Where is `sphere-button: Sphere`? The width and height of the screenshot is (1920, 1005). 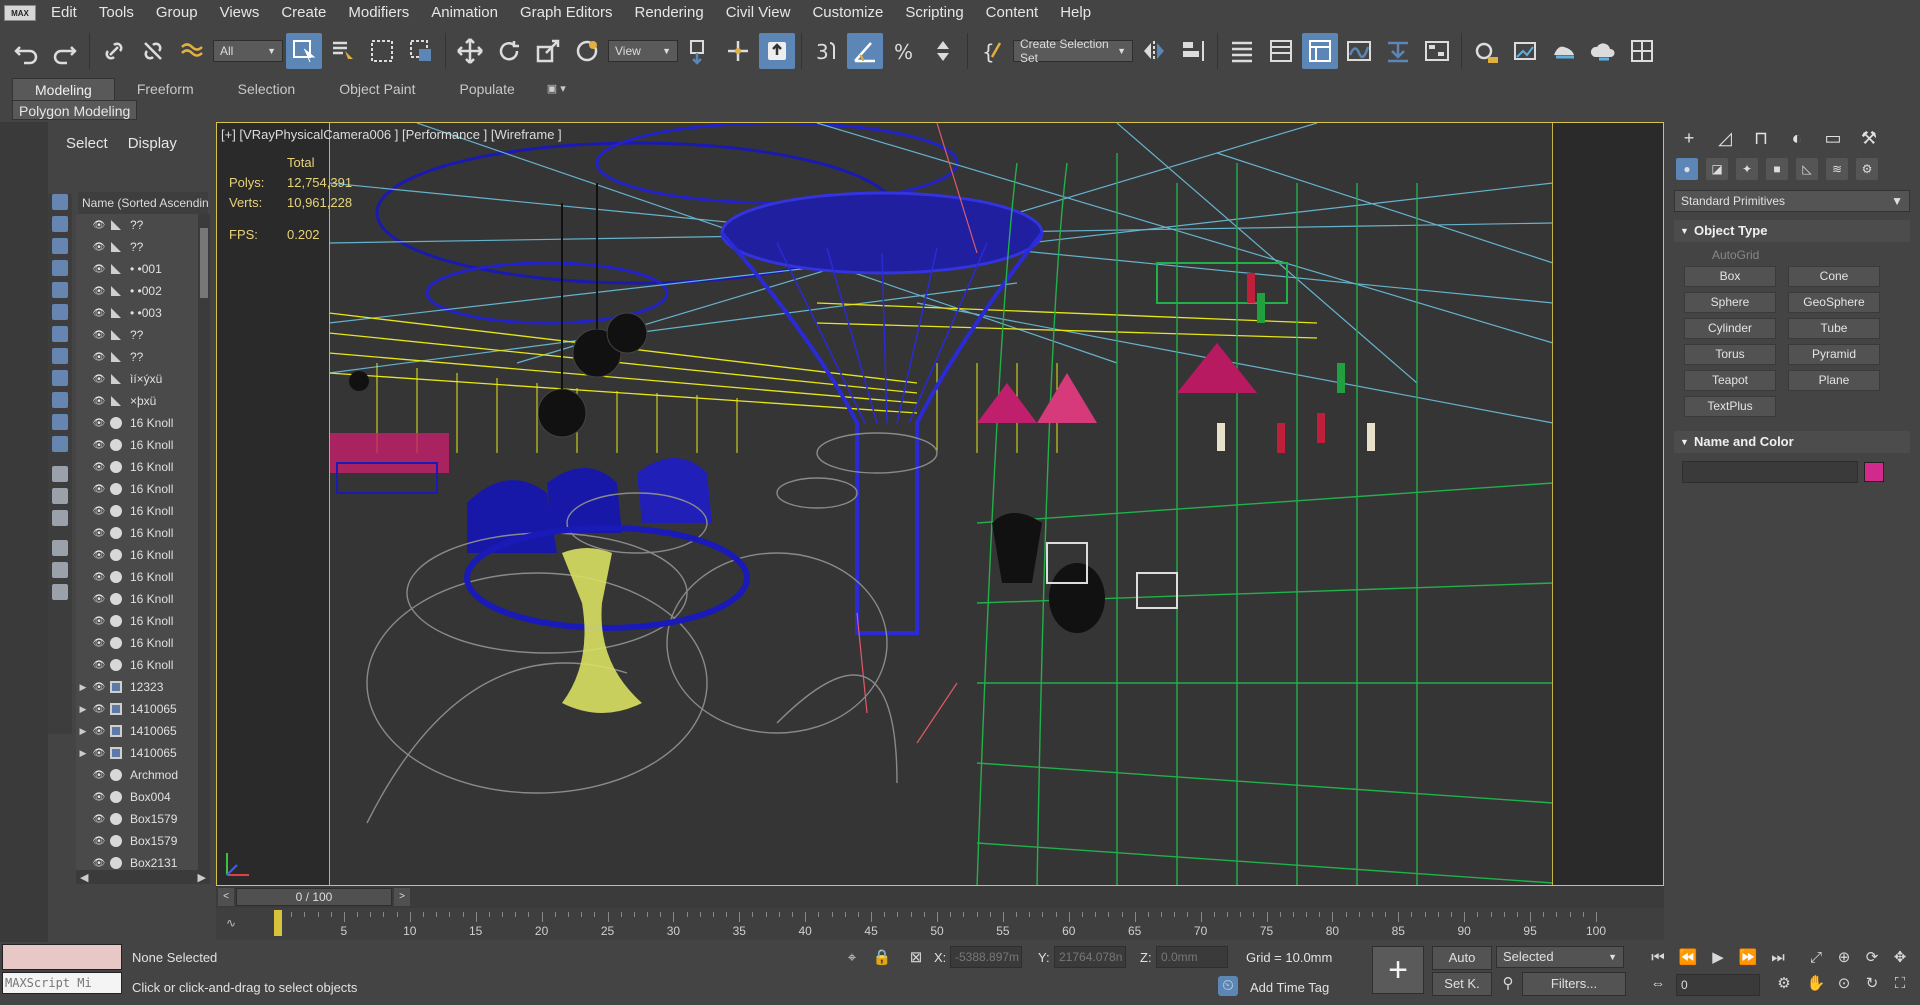 sphere-button: Sphere is located at coordinates (1730, 302).